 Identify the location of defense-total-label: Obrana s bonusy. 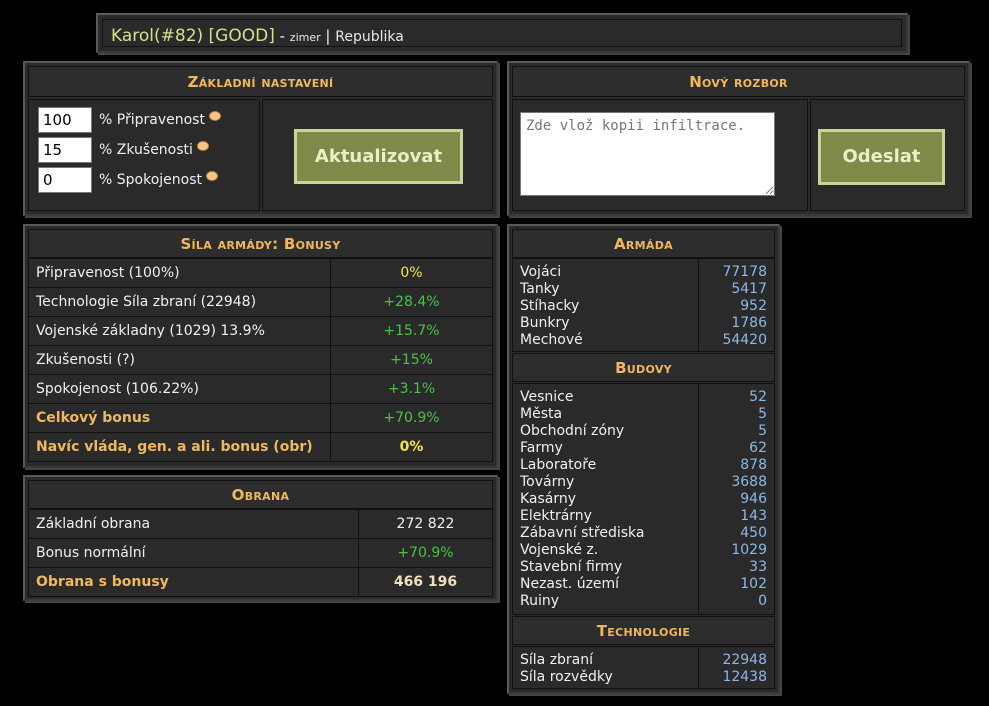
(193, 582).